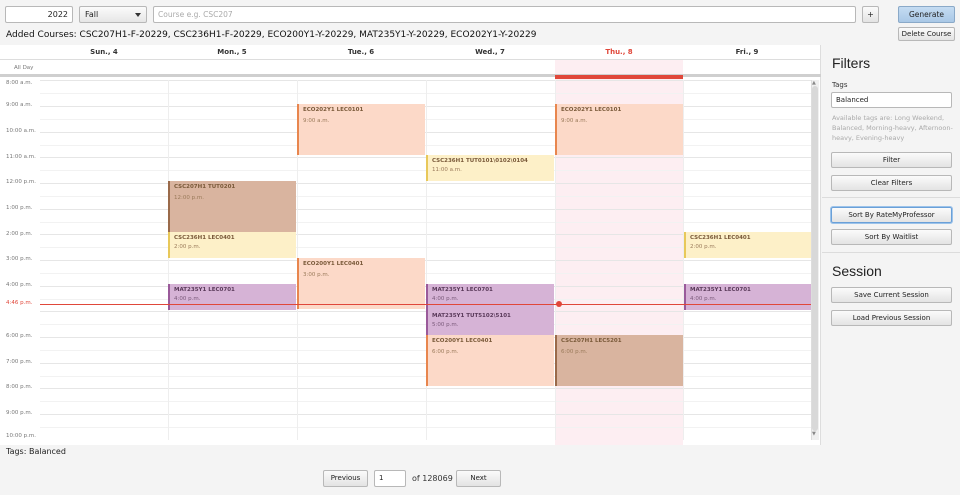 This screenshot has height=495, width=960. Describe the element at coordinates (19, 285) in the screenshot. I see `time-label: 4:00 p.m.` at that location.